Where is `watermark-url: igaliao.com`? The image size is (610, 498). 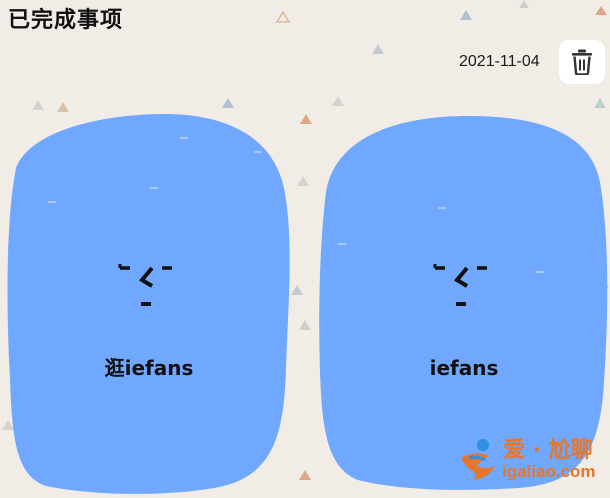 watermark-url: igaliao.com is located at coordinates (549, 471).